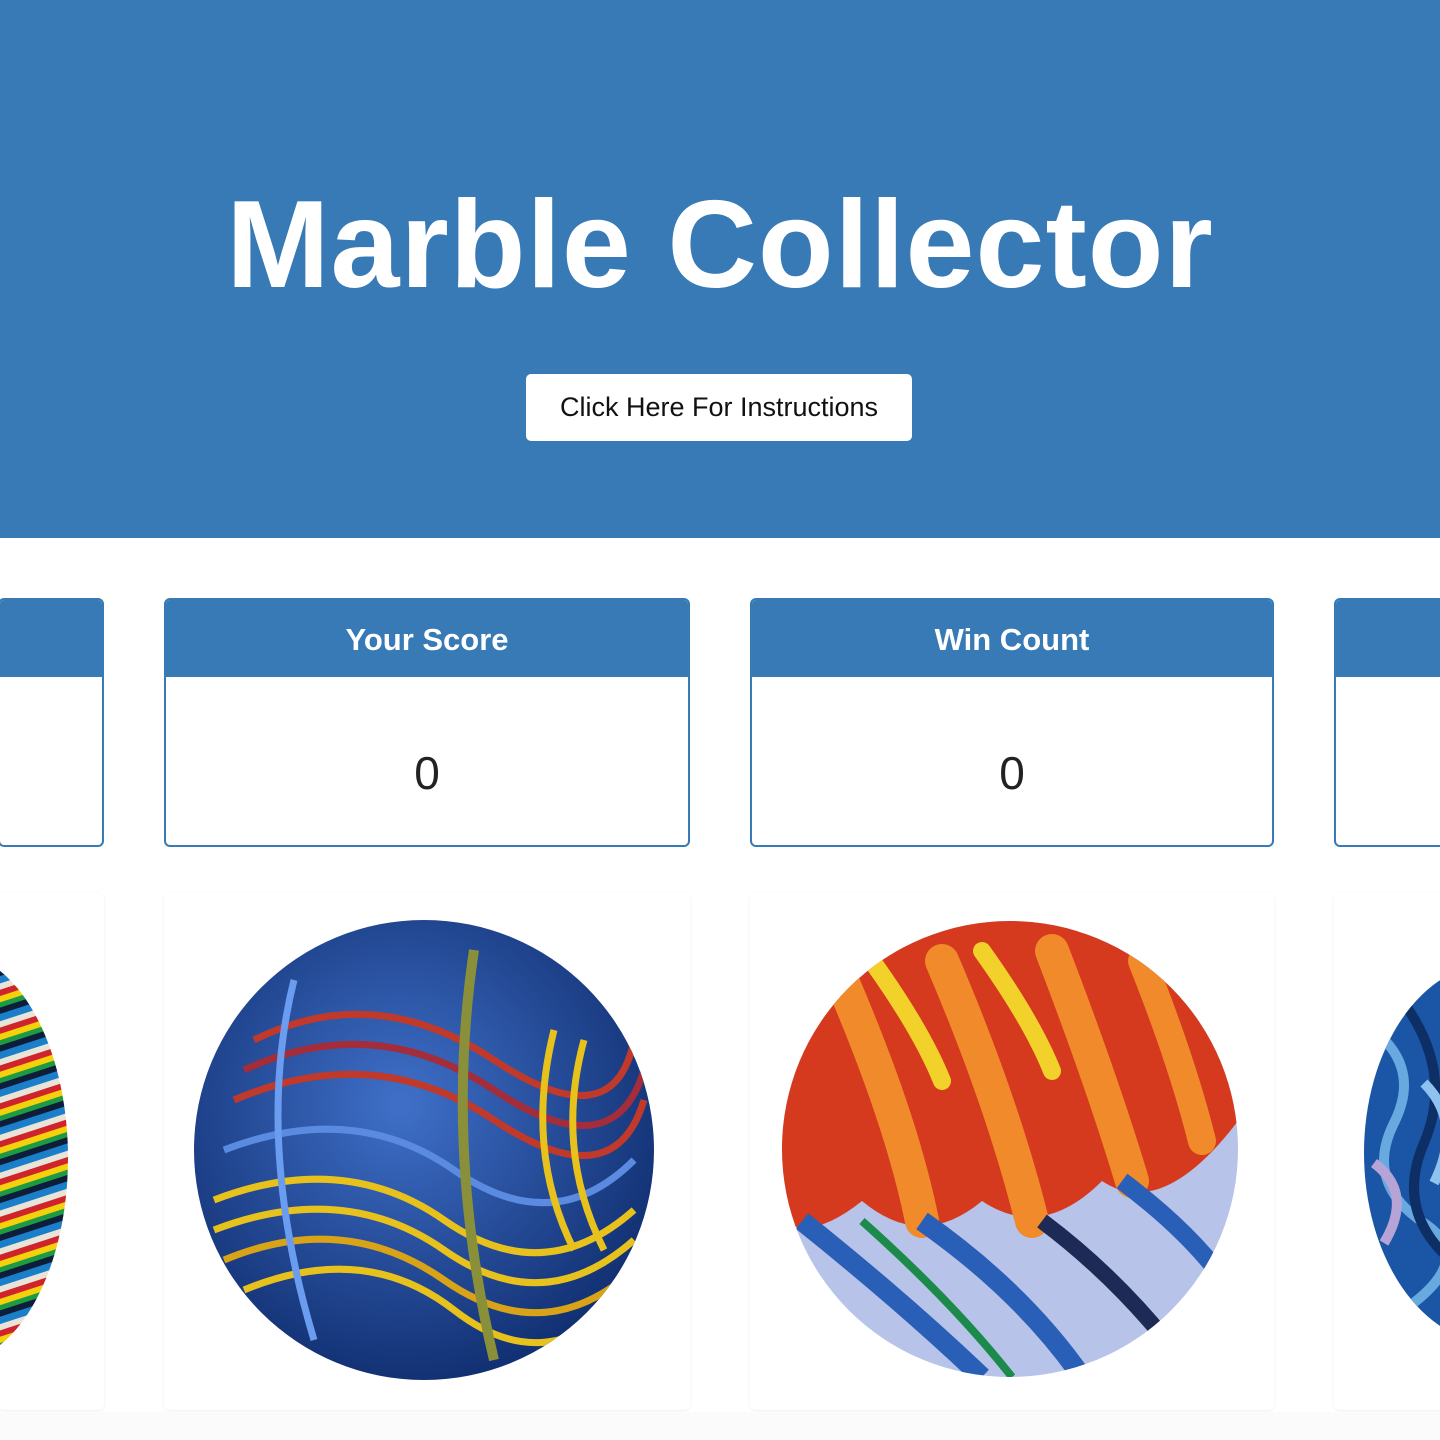 The image size is (1440, 1440). What do you see at coordinates (1012, 773) in the screenshot?
I see `win-count-value: 0` at bounding box center [1012, 773].